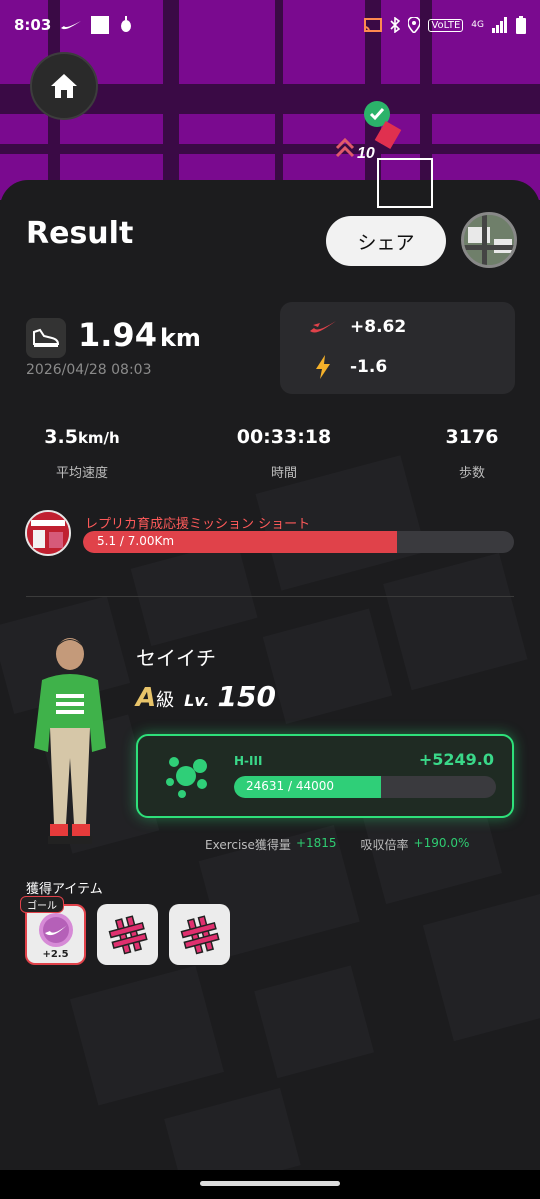 Image resolution: width=540 pixels, height=1199 pixels. Describe the element at coordinates (405, 183) in the screenshot. I see `map-selection-box` at that location.